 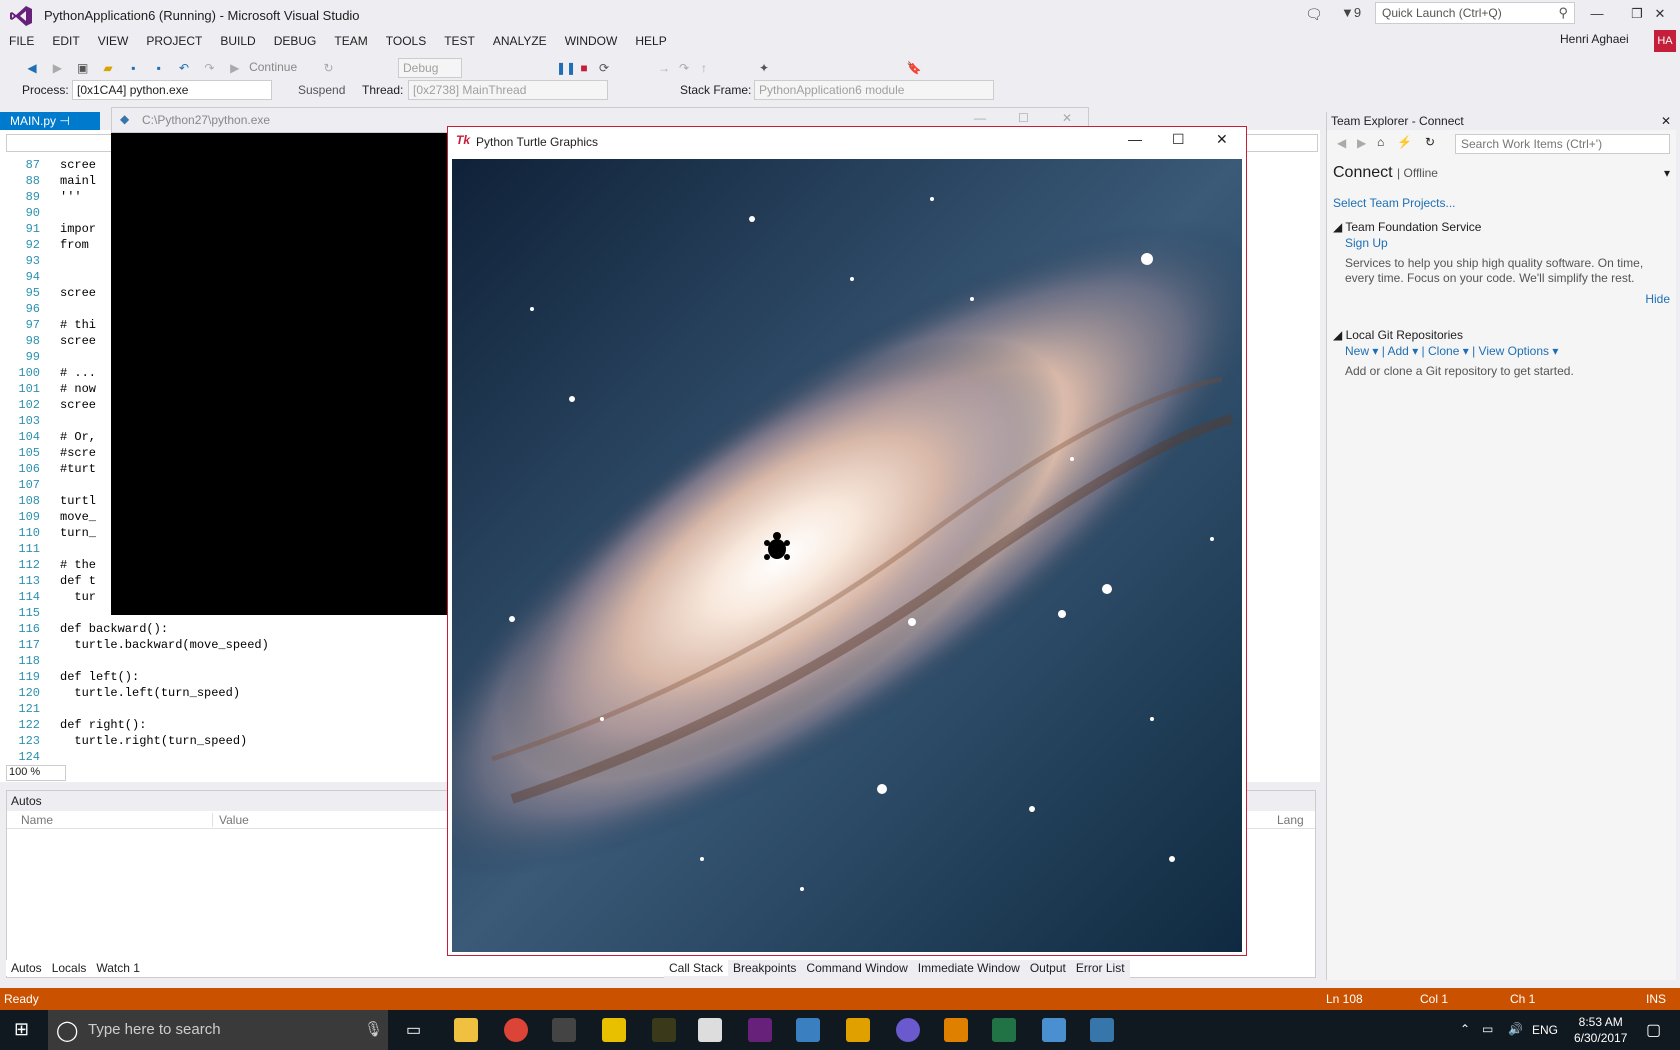 I want to click on windows-start-icon: ⊞, so click(x=21, y=1029).